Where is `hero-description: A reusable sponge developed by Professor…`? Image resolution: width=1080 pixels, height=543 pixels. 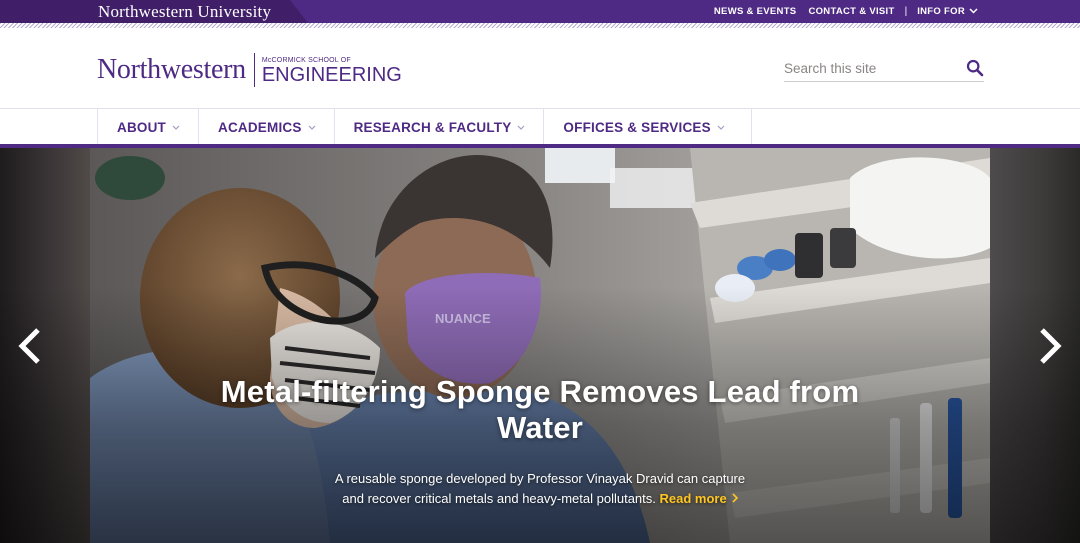
hero-description: A reusable sponge developed by Professor… is located at coordinates (540, 488).